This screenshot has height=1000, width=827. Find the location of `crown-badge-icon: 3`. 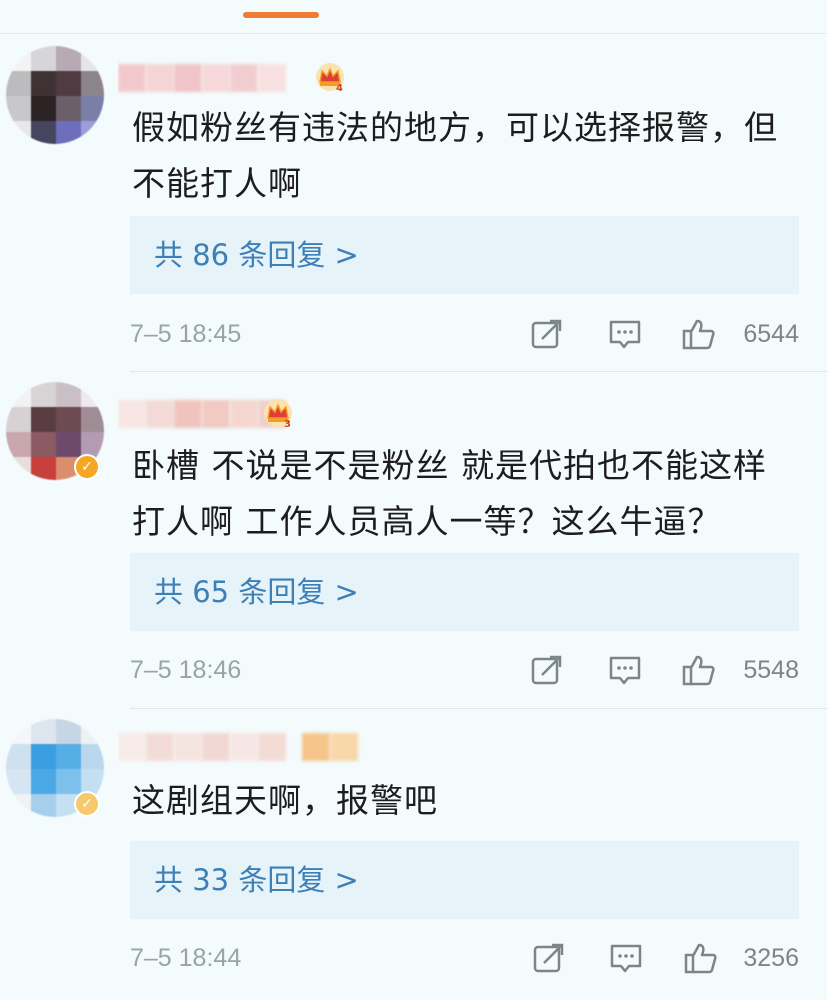

crown-badge-icon: 3 is located at coordinates (278, 413).